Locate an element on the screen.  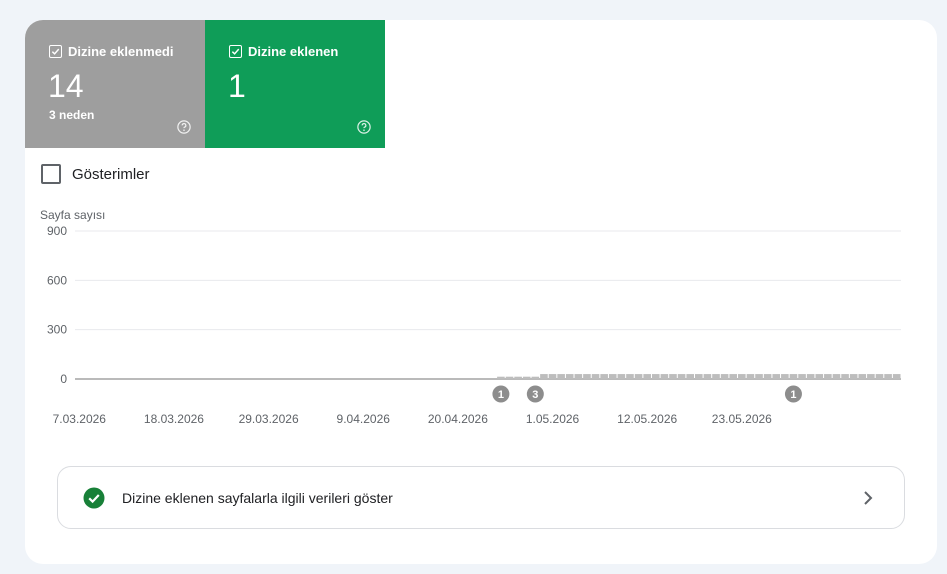
x-tick-label: 12.05.2026 is located at coordinates (647, 419).